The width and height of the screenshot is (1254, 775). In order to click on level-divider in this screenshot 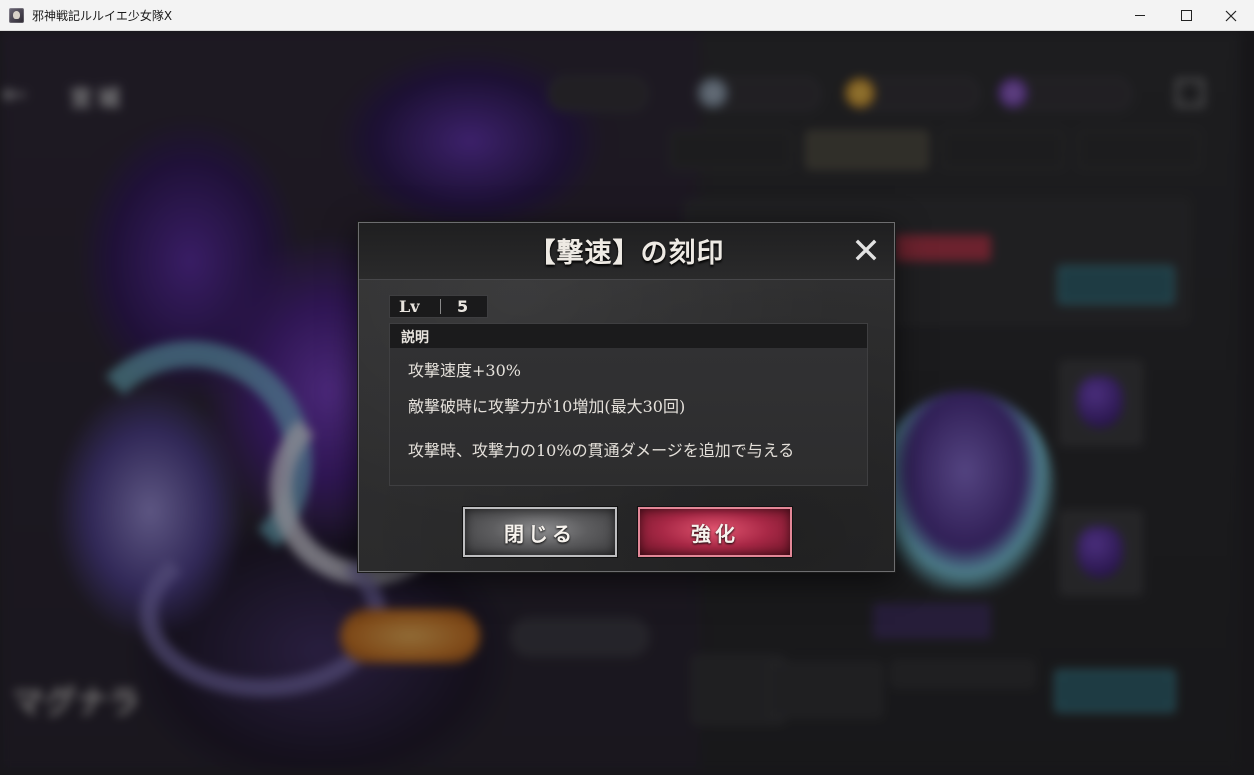, I will do `click(440, 306)`.